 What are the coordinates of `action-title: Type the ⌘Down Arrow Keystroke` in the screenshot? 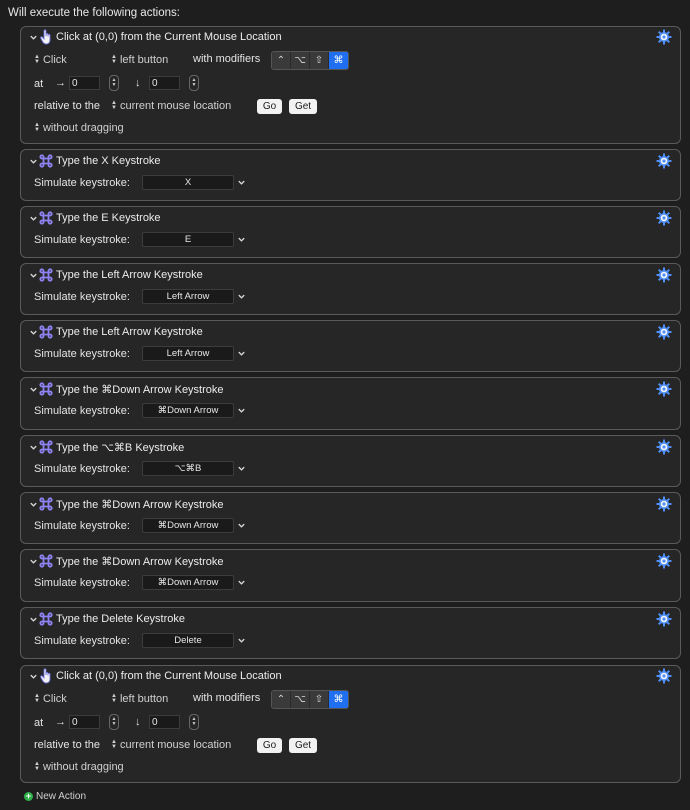 It's located at (140, 389).